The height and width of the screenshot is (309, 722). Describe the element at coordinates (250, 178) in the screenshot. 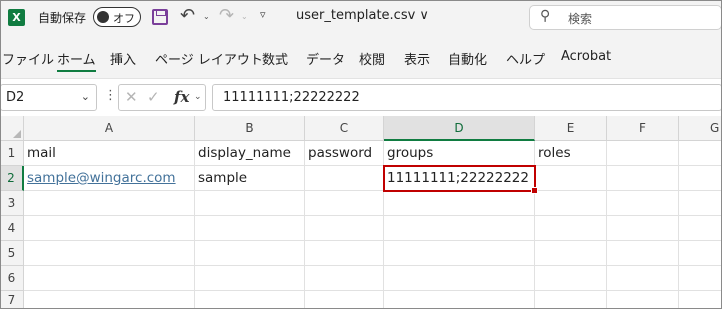

I see `cell-b2: sample` at that location.